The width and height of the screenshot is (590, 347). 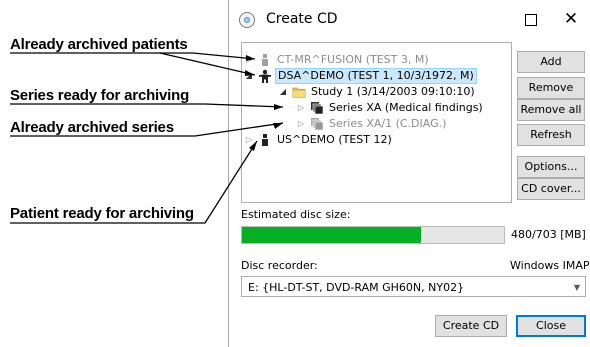 I want to click on tree-node-study: ◢ Study 1 (3/14/2003 09:10:10), so click(x=377, y=92).